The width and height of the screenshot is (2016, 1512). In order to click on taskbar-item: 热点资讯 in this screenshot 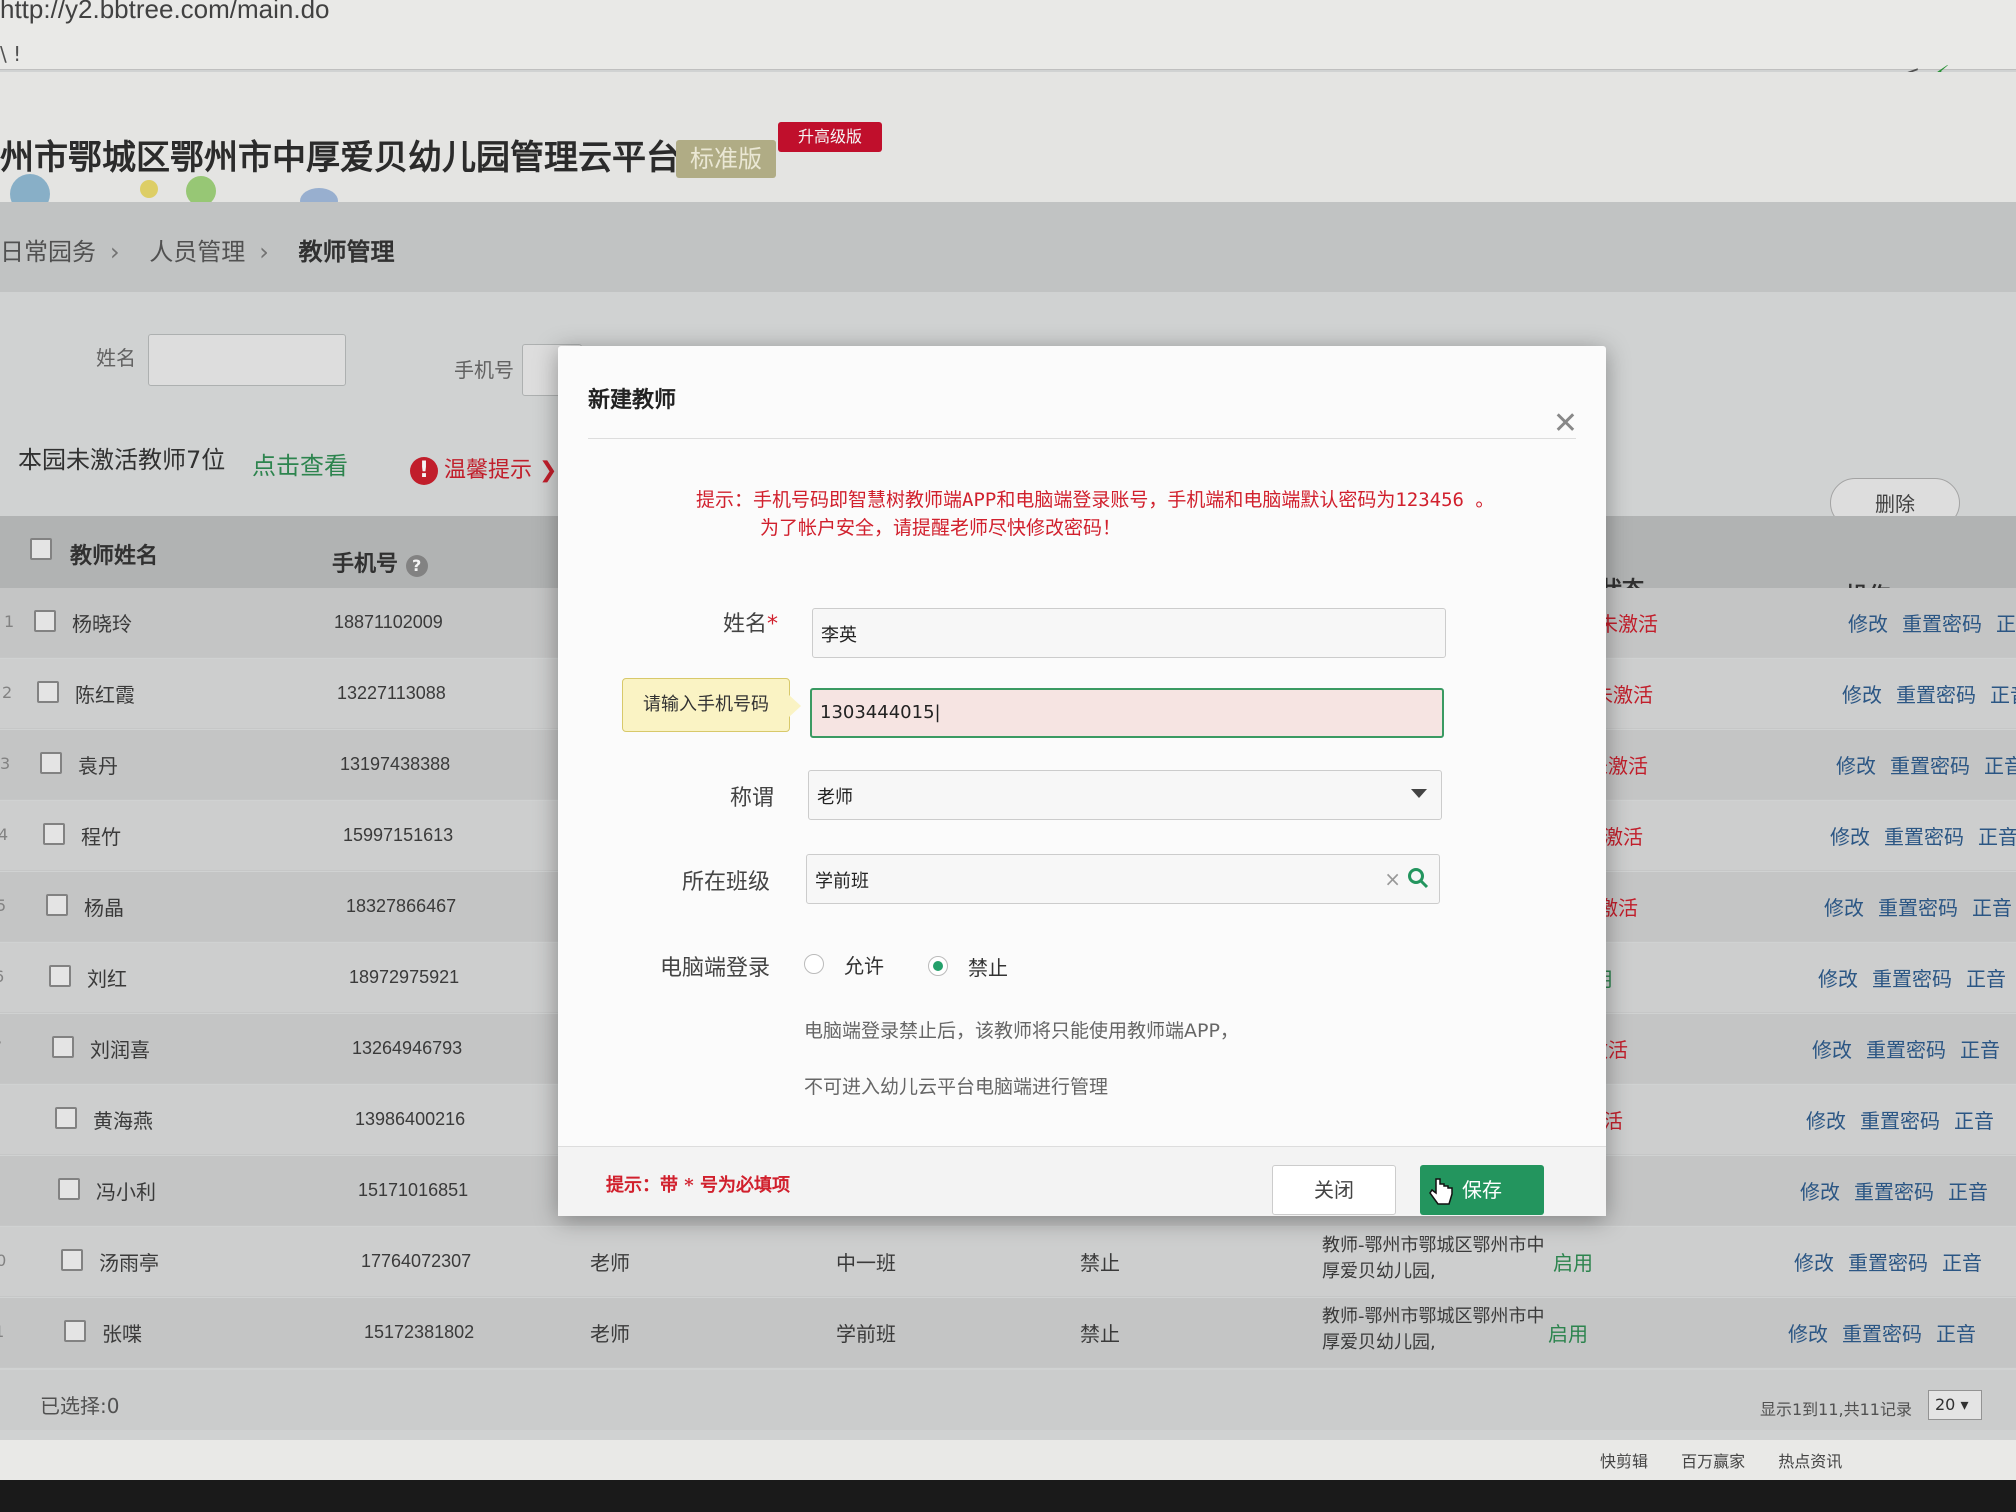, I will do `click(1810, 1461)`.